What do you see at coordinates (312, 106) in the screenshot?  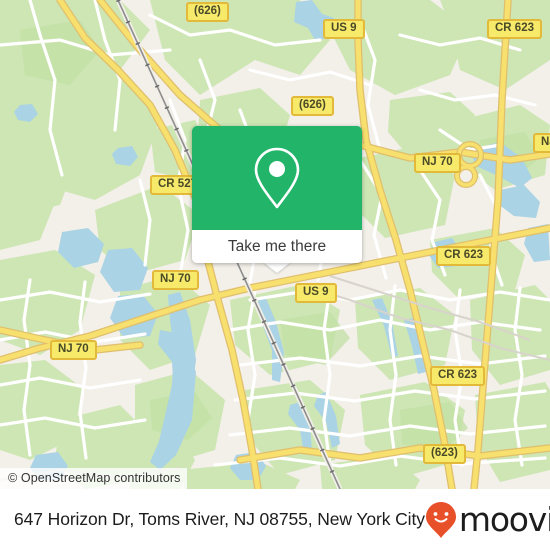 I see `shield-626-mid: (626)` at bounding box center [312, 106].